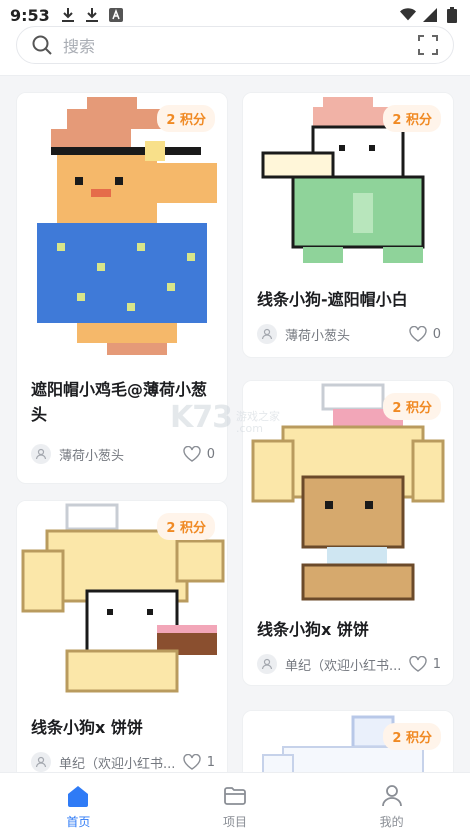 Image resolution: width=470 pixels, height=837 pixels. What do you see at coordinates (79, 46) in the screenshot?
I see `search-placeholder: 搜索` at bounding box center [79, 46].